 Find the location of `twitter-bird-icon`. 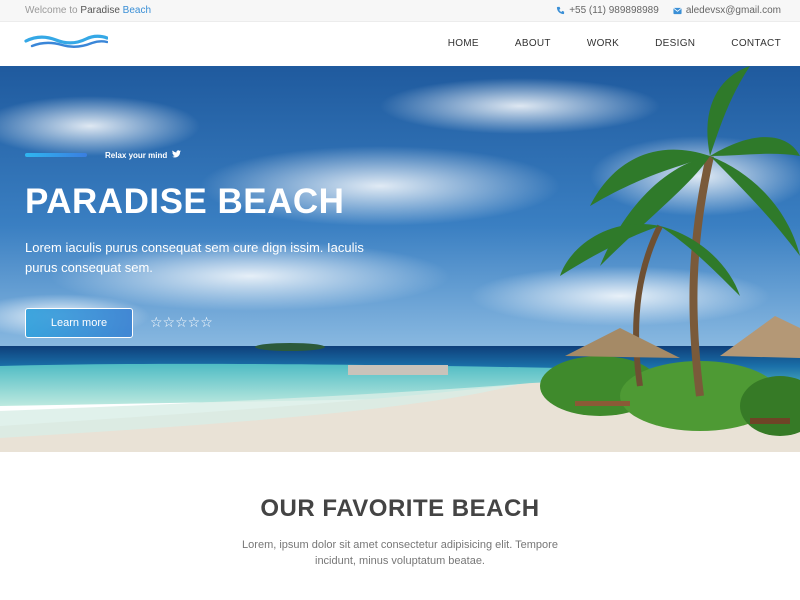

twitter-bird-icon is located at coordinates (177, 155).